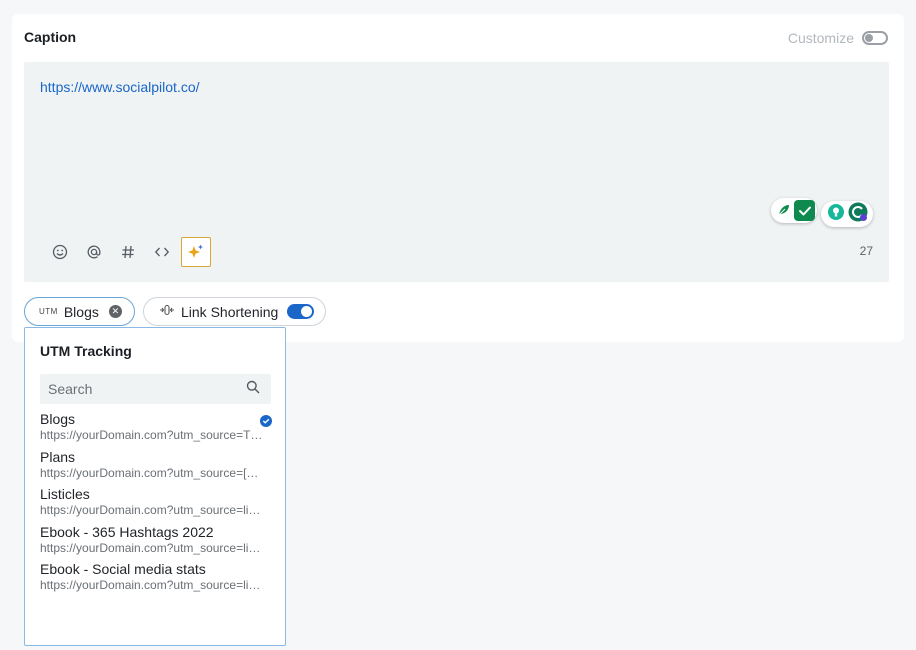 The height and width of the screenshot is (650, 916). I want to click on grammar-widget, so click(794, 210).